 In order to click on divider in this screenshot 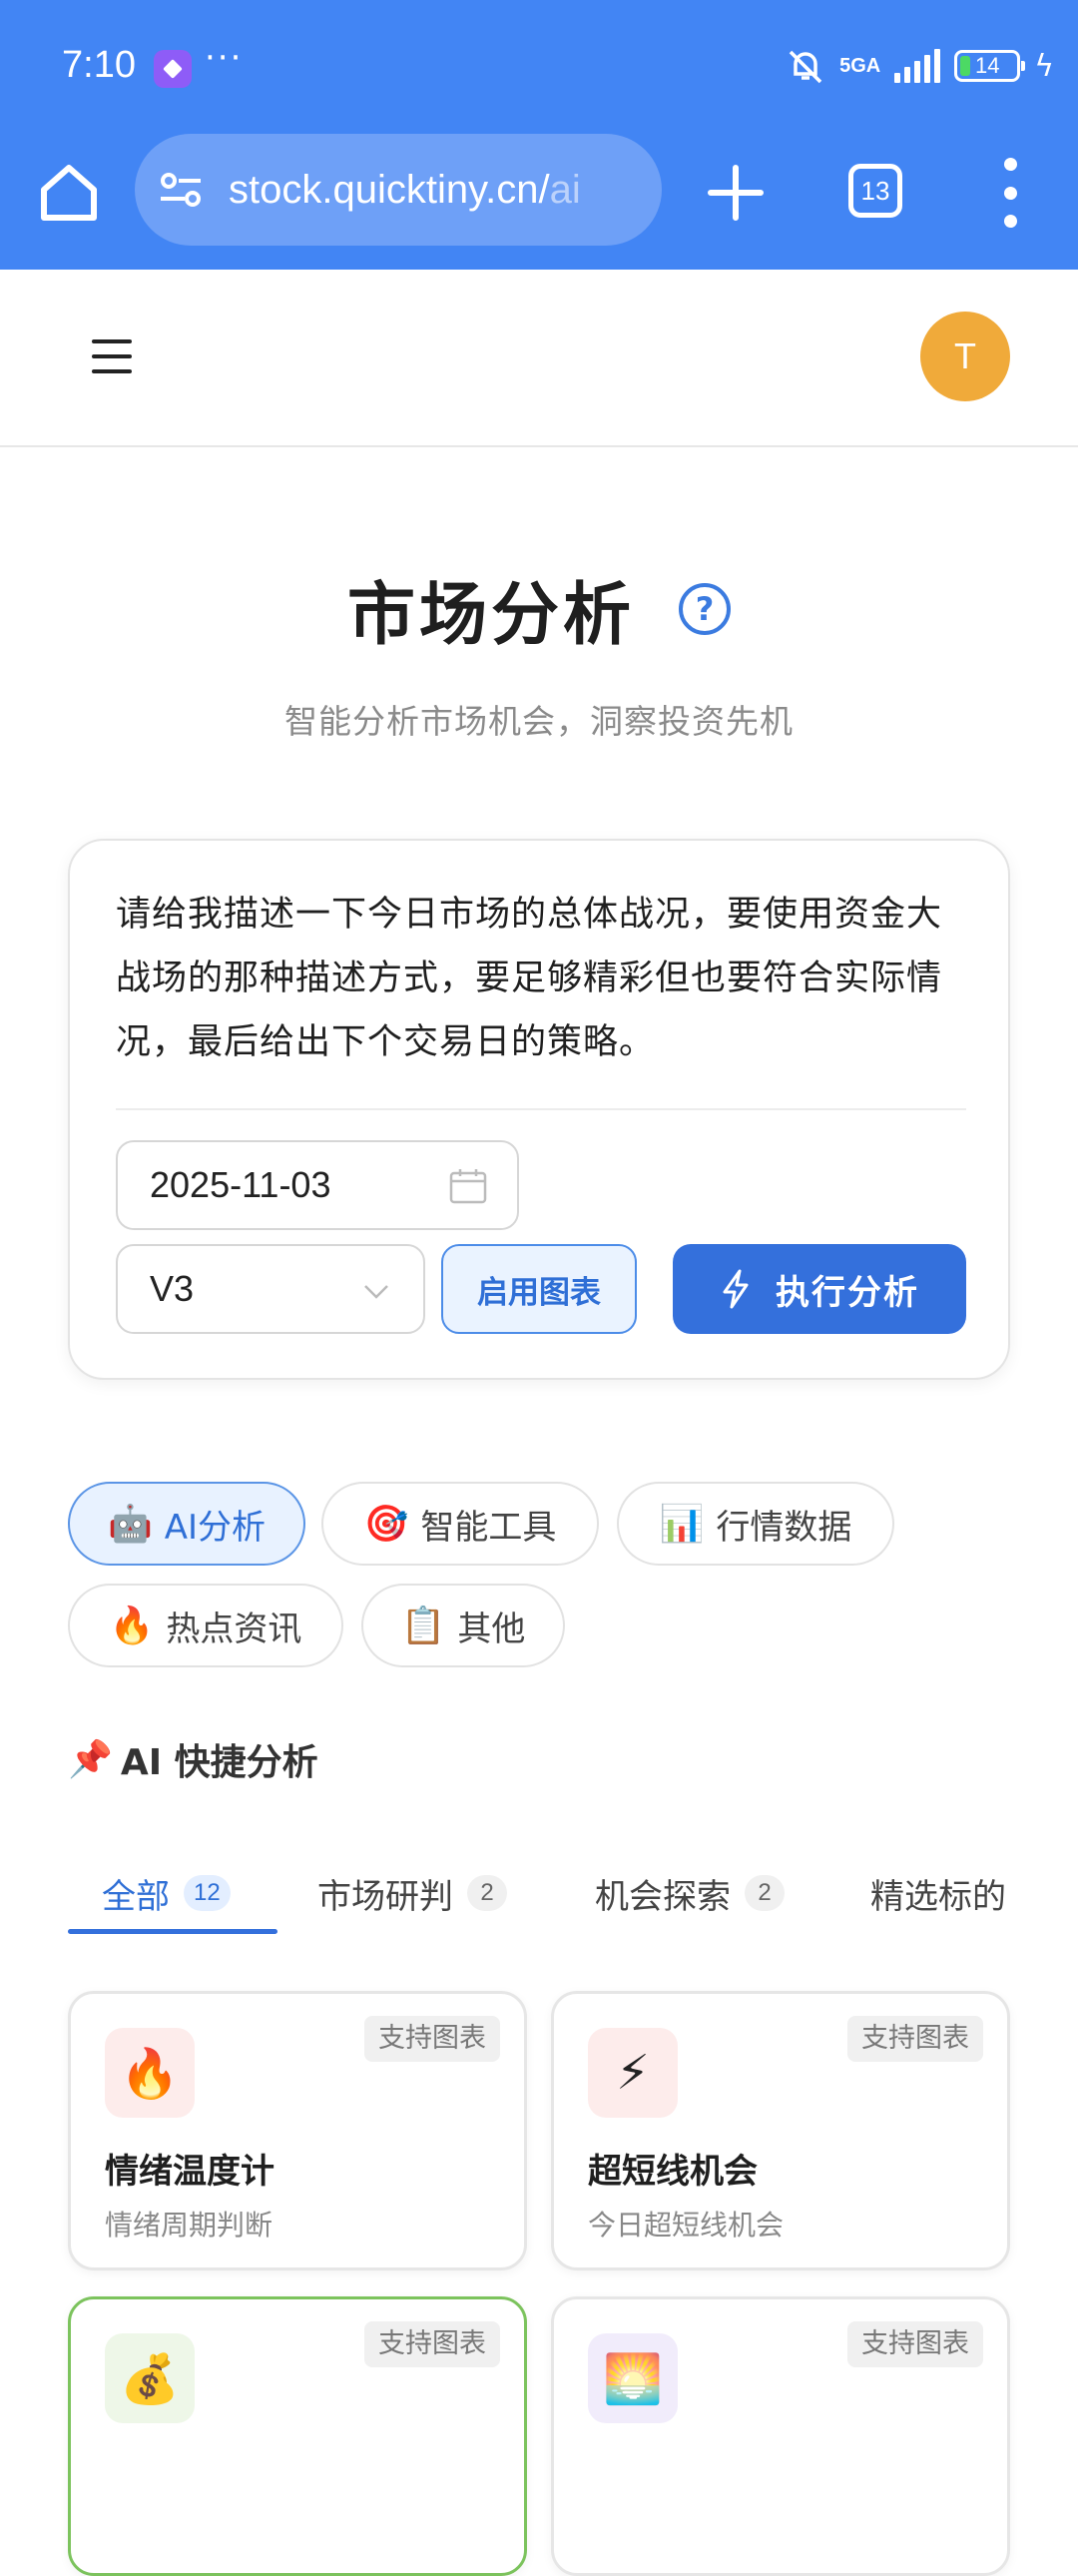, I will do `click(541, 1109)`.